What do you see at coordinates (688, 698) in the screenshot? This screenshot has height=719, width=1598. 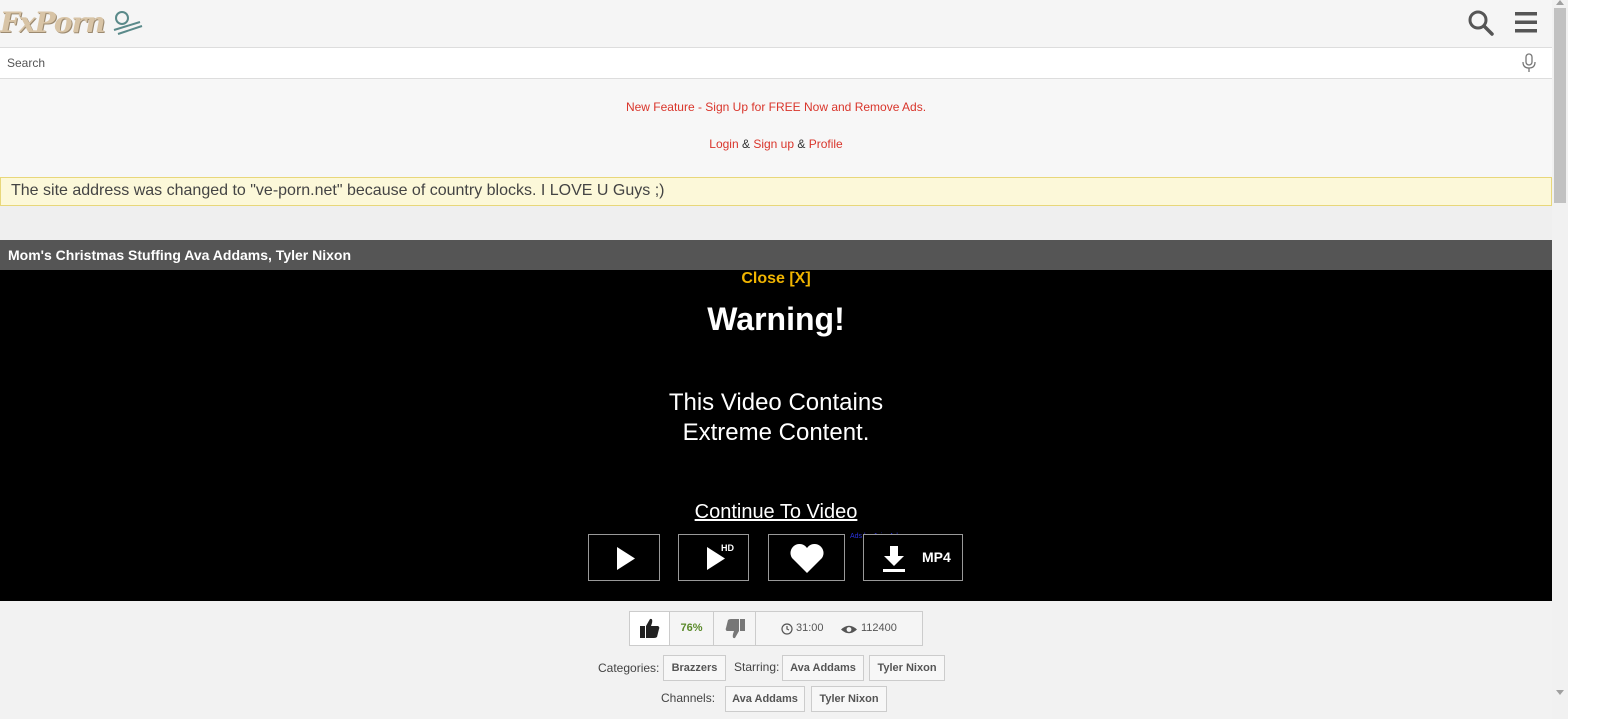 I see `channels-label: Channels:` at bounding box center [688, 698].